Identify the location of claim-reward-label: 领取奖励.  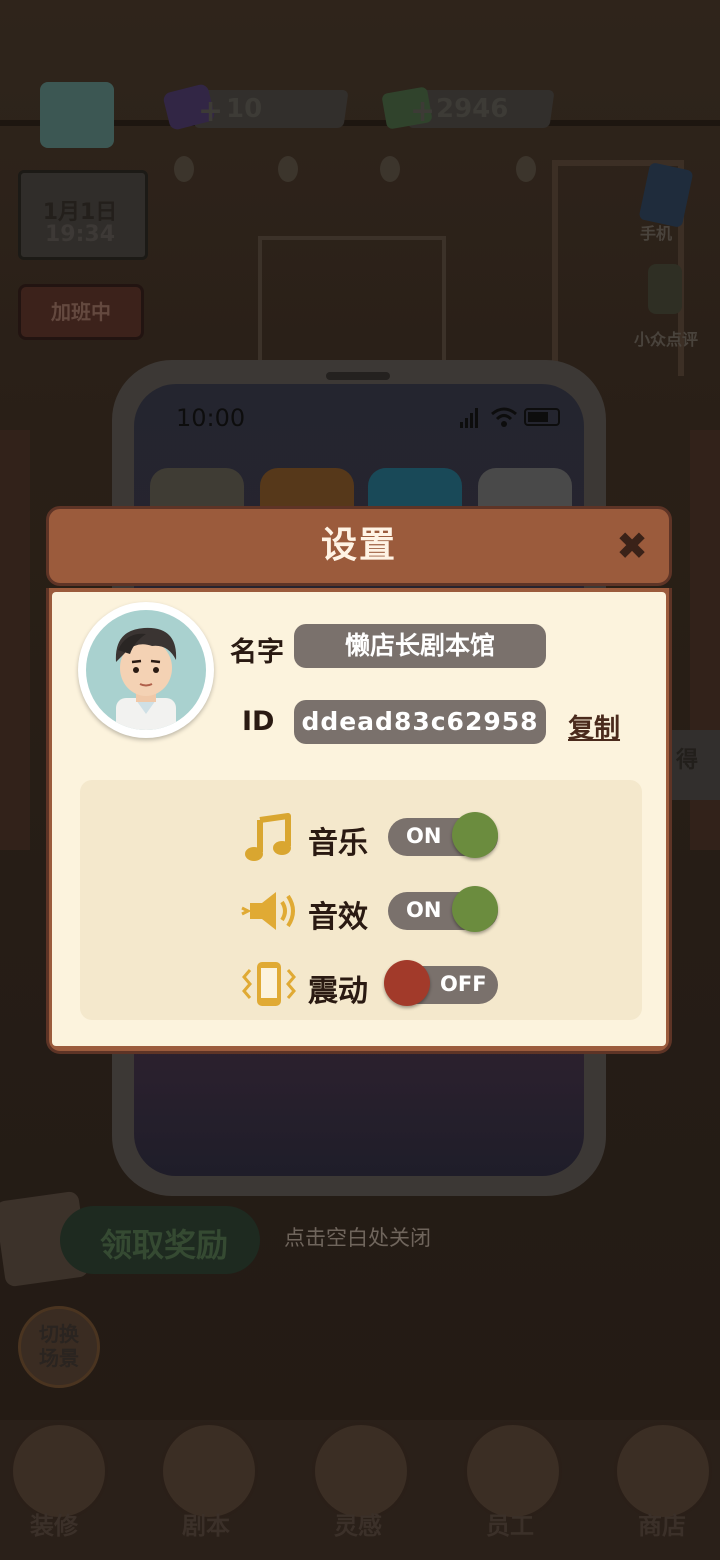
(164, 1245).